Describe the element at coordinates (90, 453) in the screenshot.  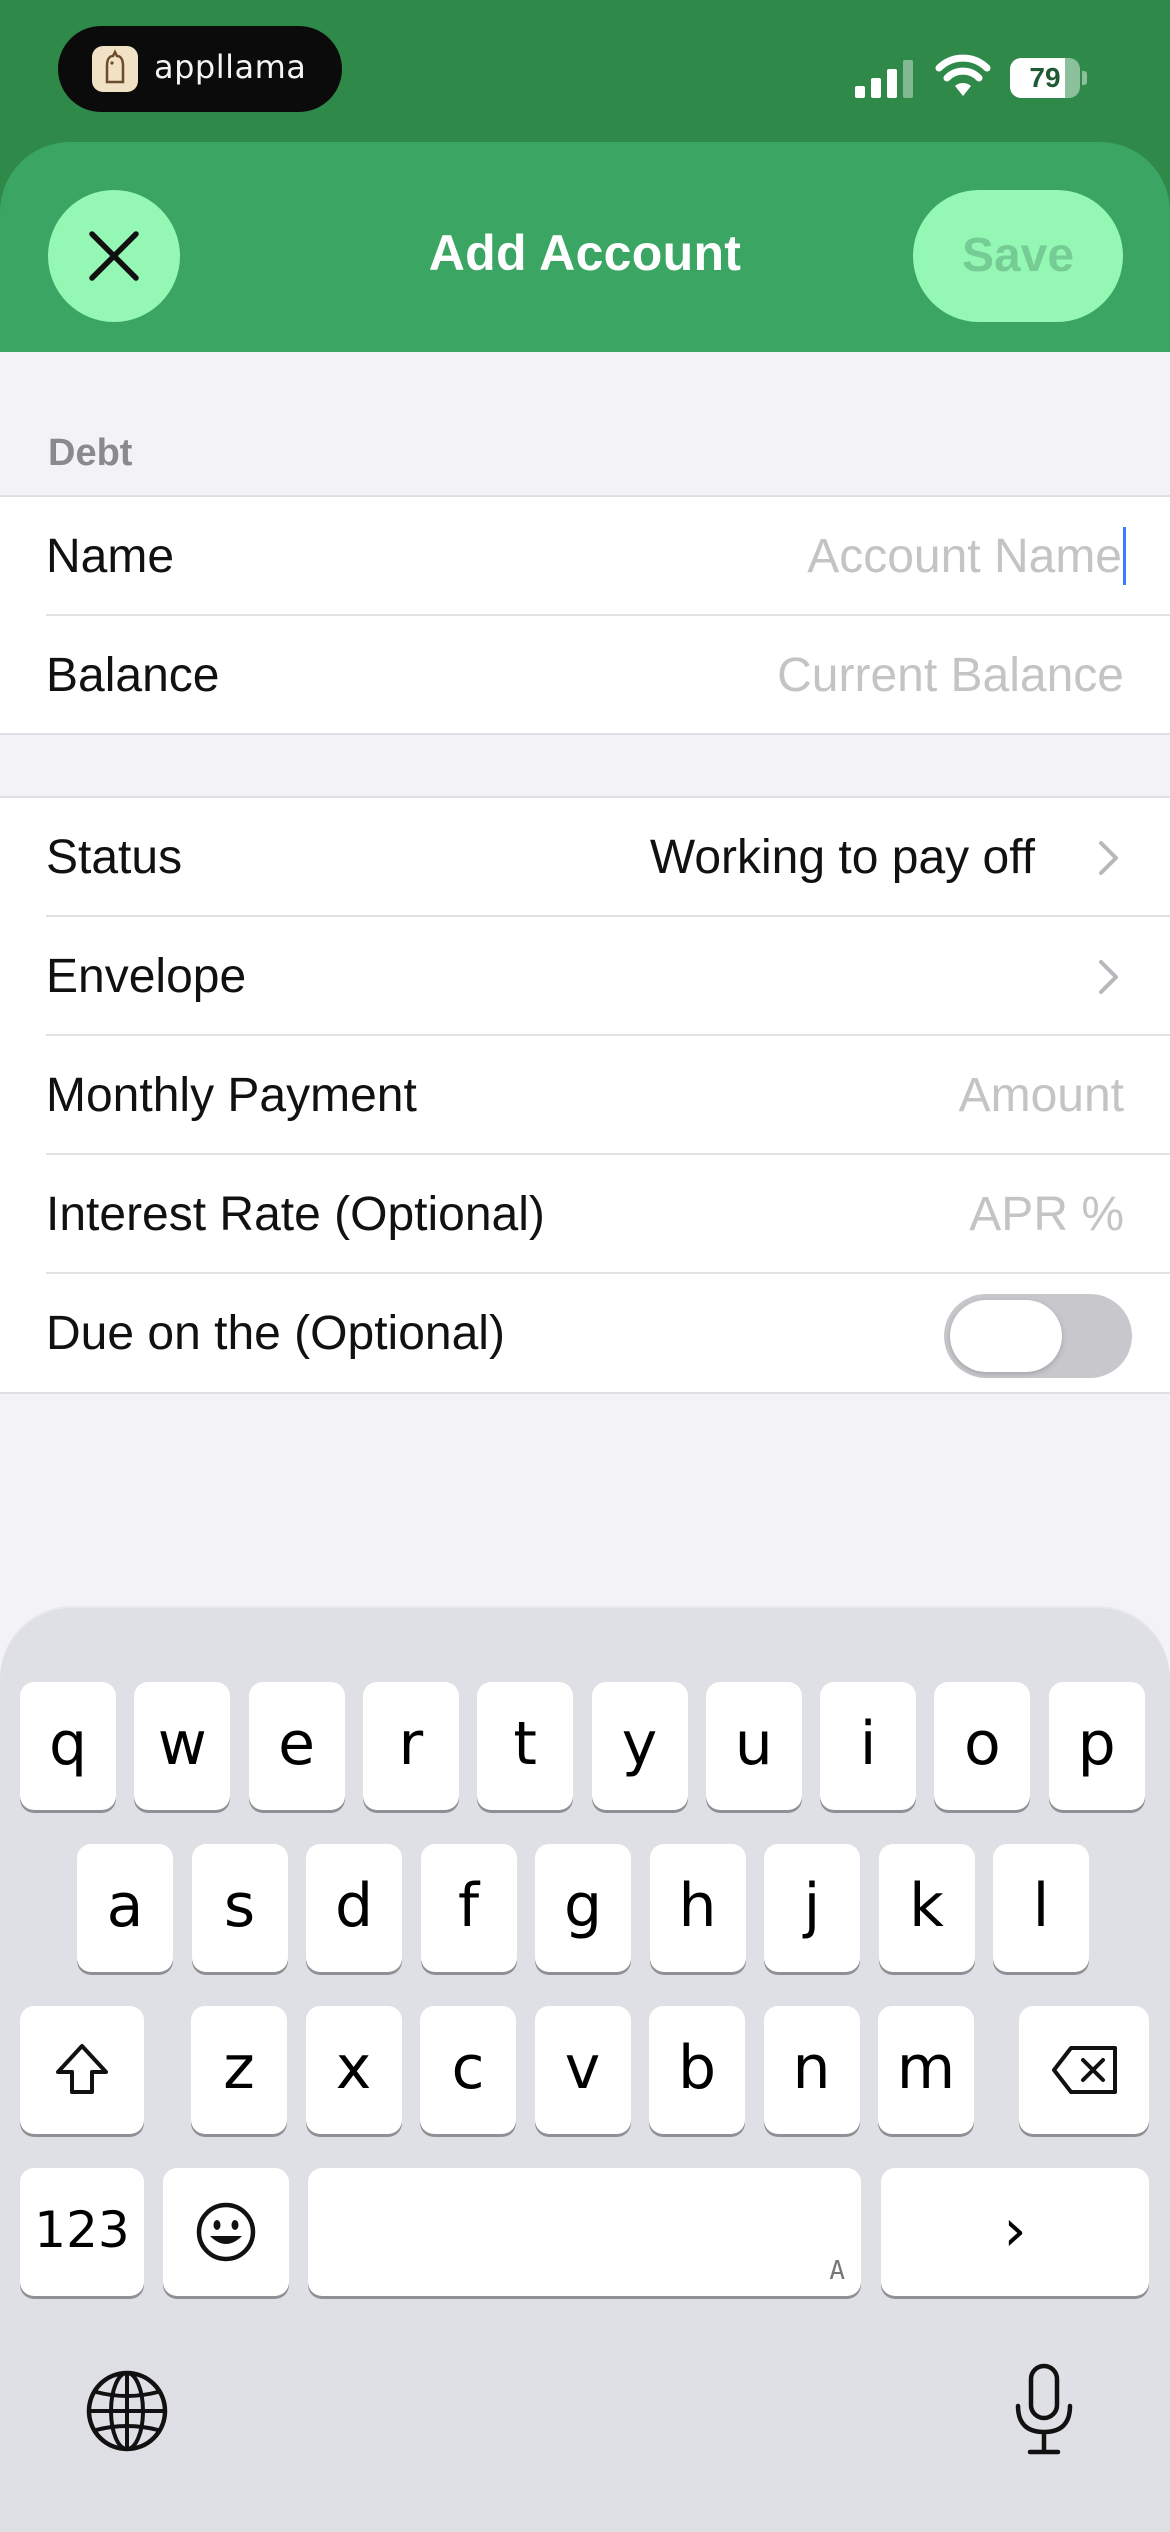
I see `section-header-debt: Debt` at that location.